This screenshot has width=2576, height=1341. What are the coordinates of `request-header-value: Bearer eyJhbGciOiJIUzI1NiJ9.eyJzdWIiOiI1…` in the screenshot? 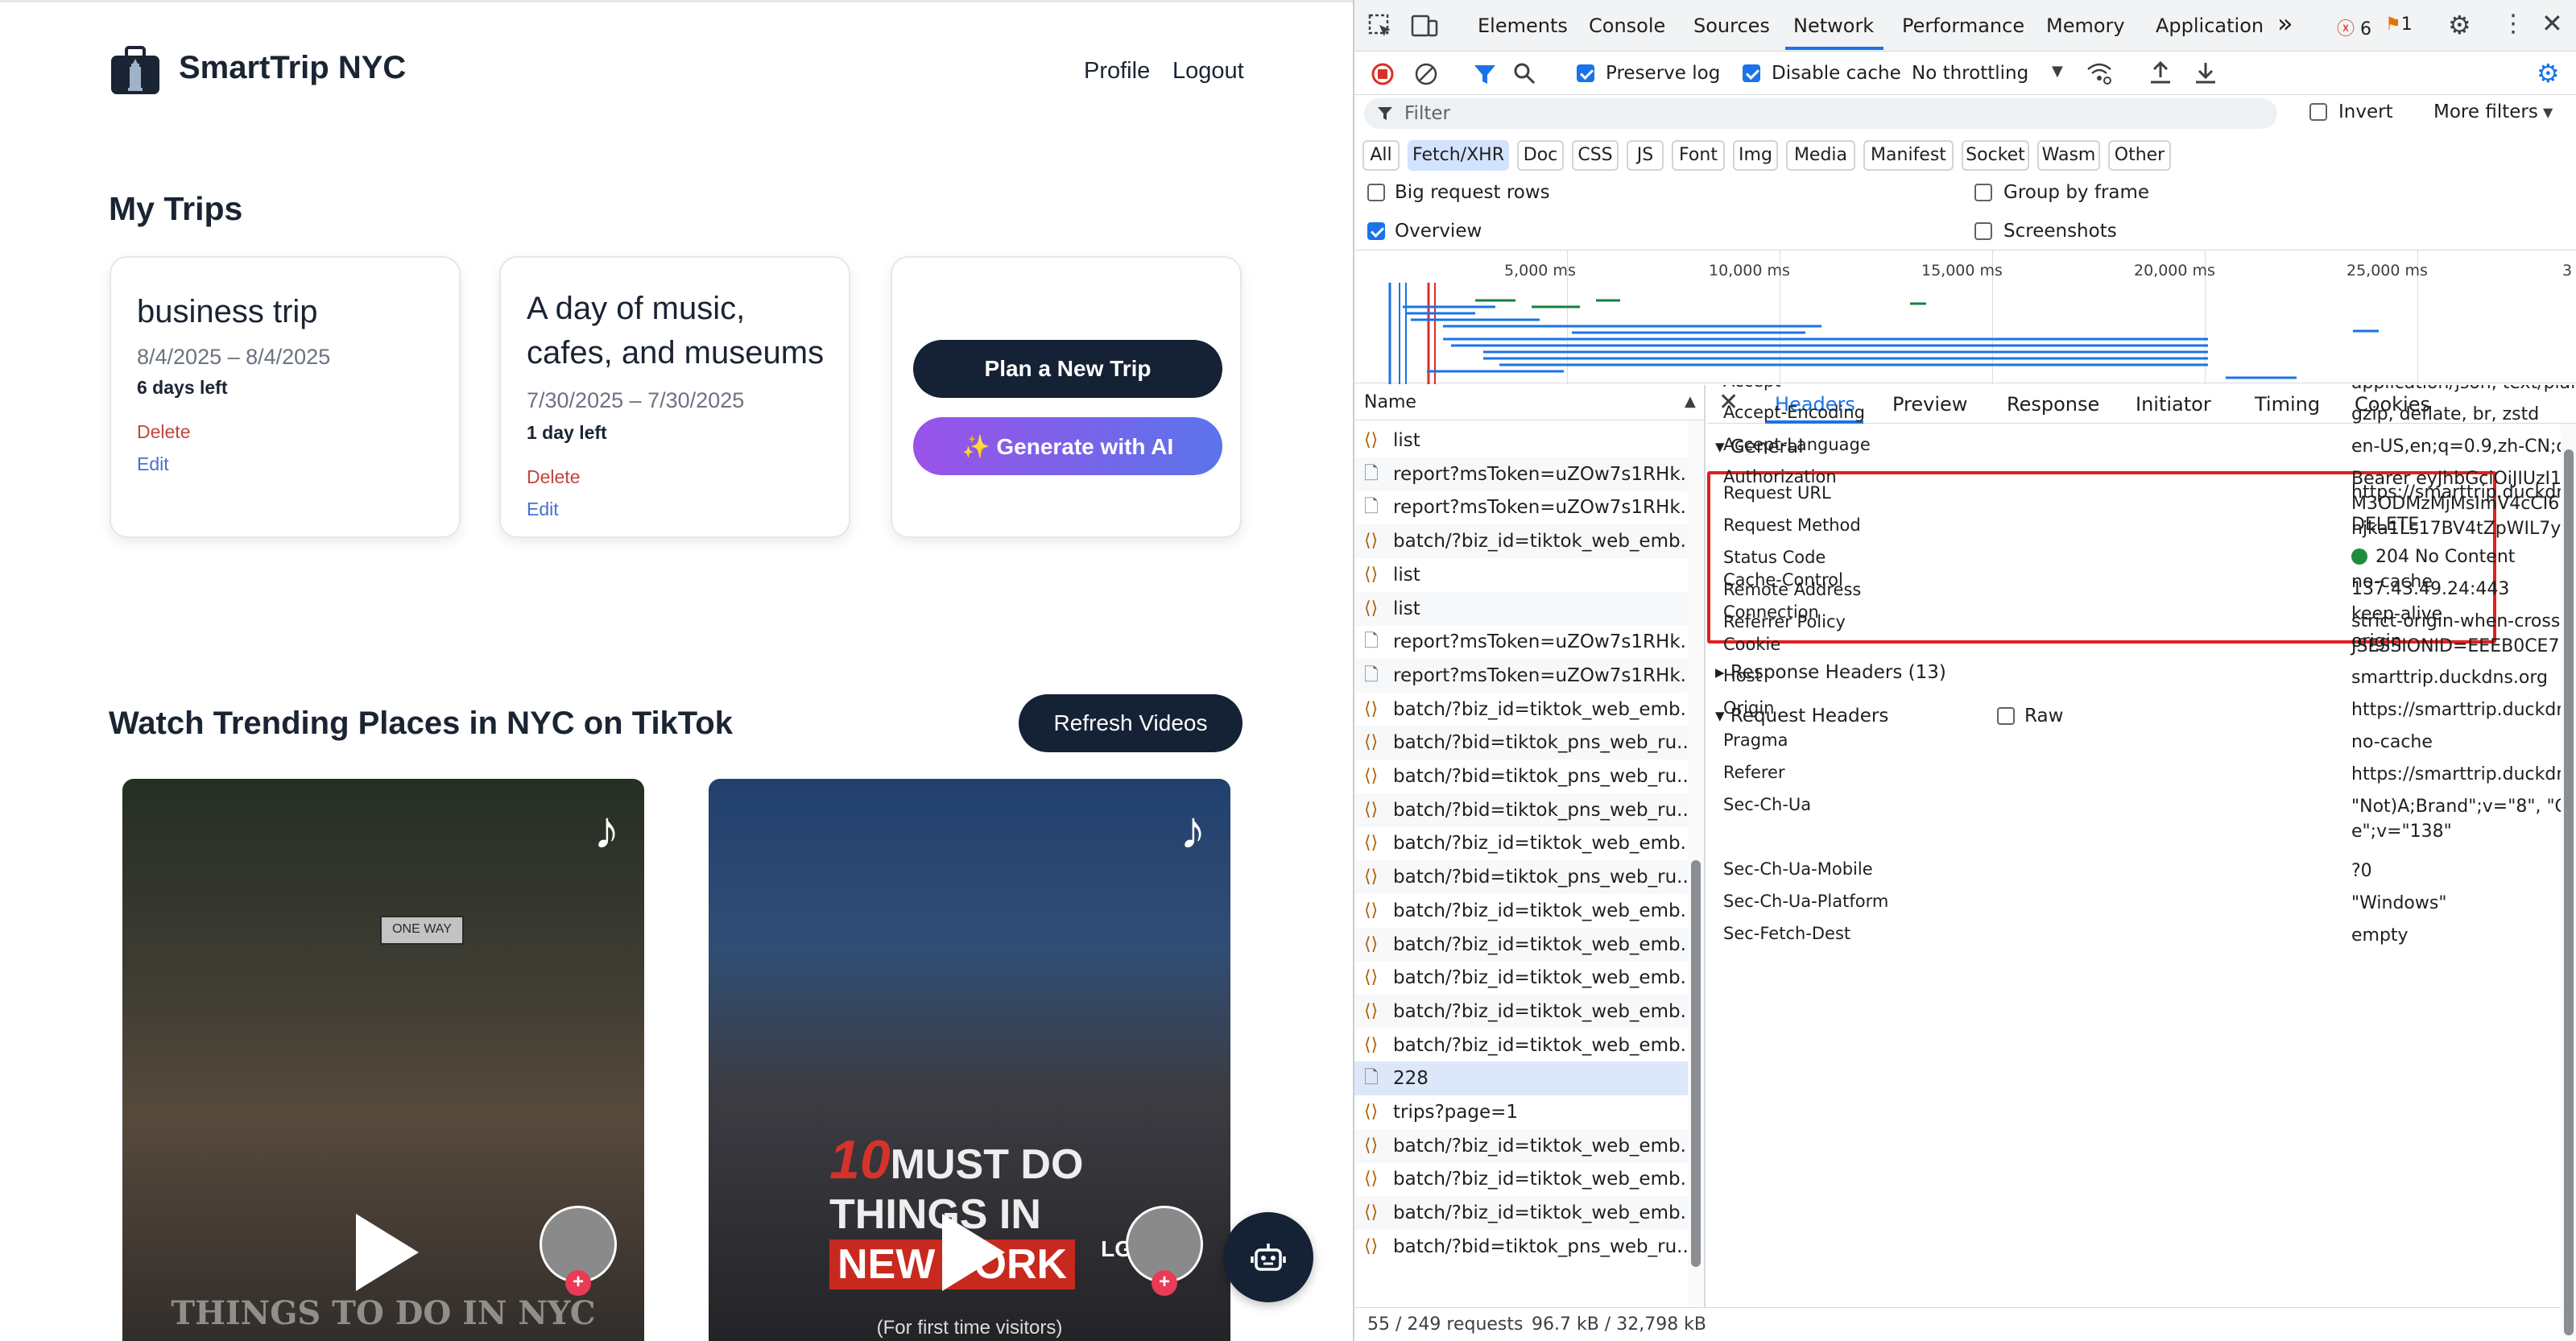 It's located at (2464, 503).